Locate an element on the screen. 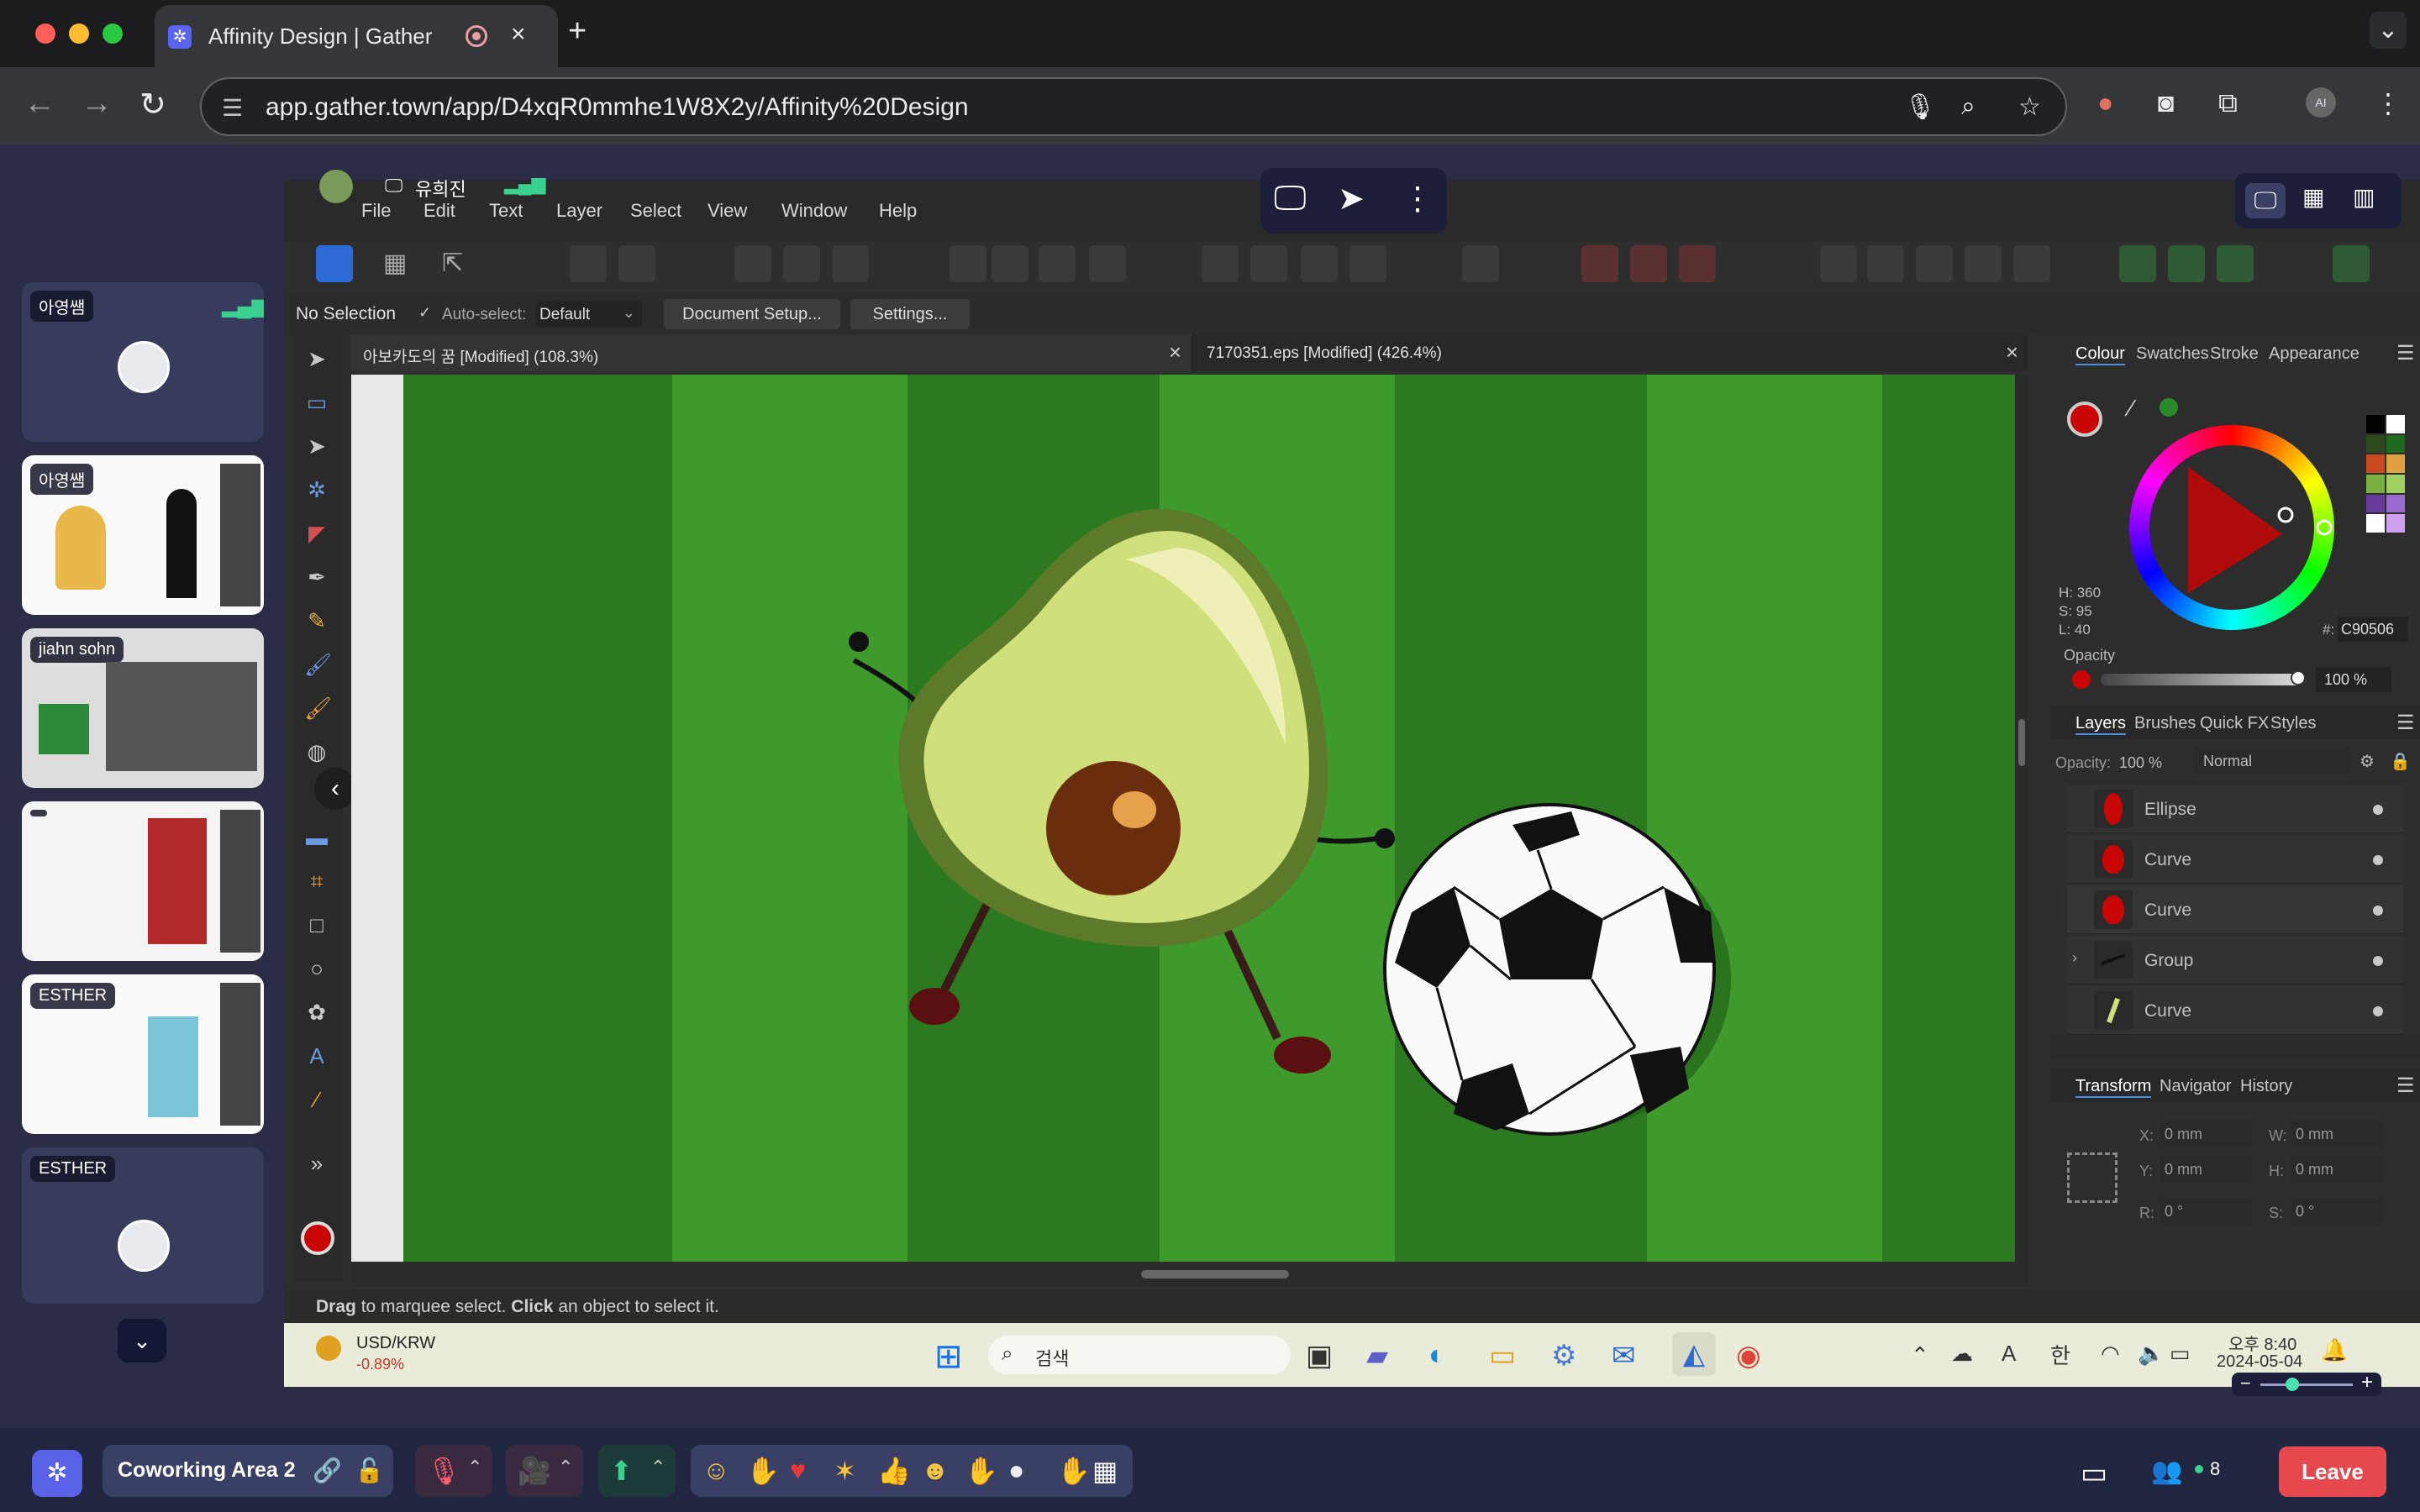 The width and height of the screenshot is (2420, 1512). colour-wheel is located at coordinates (2231, 527).